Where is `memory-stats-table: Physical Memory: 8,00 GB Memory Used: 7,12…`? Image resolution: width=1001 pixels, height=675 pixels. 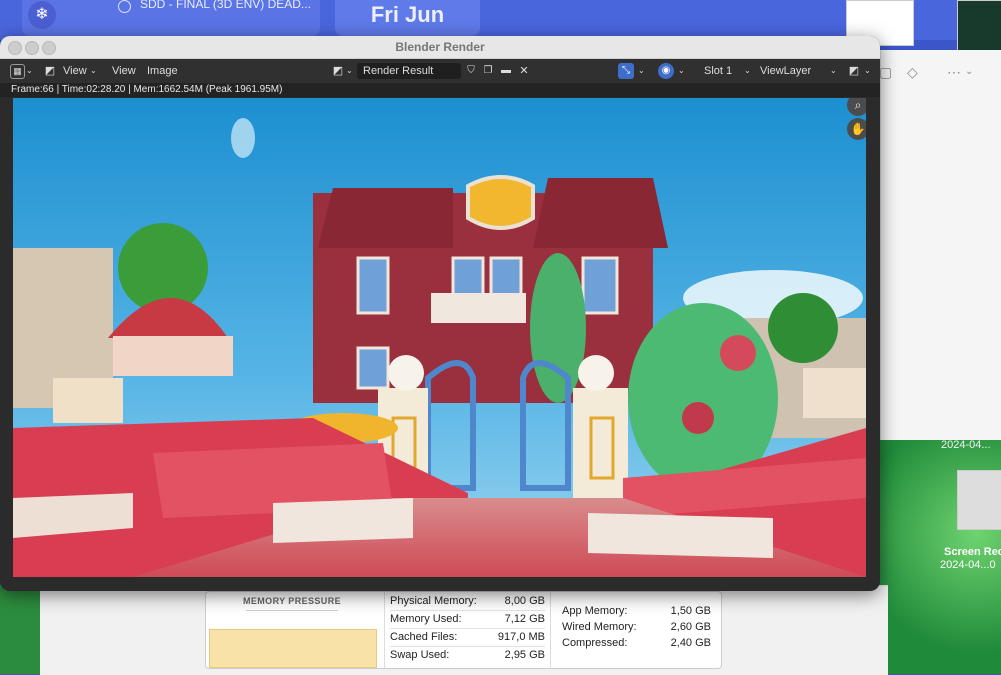 memory-stats-table: Physical Memory: 8,00 GB Memory Used: 7,12… is located at coordinates (467, 630).